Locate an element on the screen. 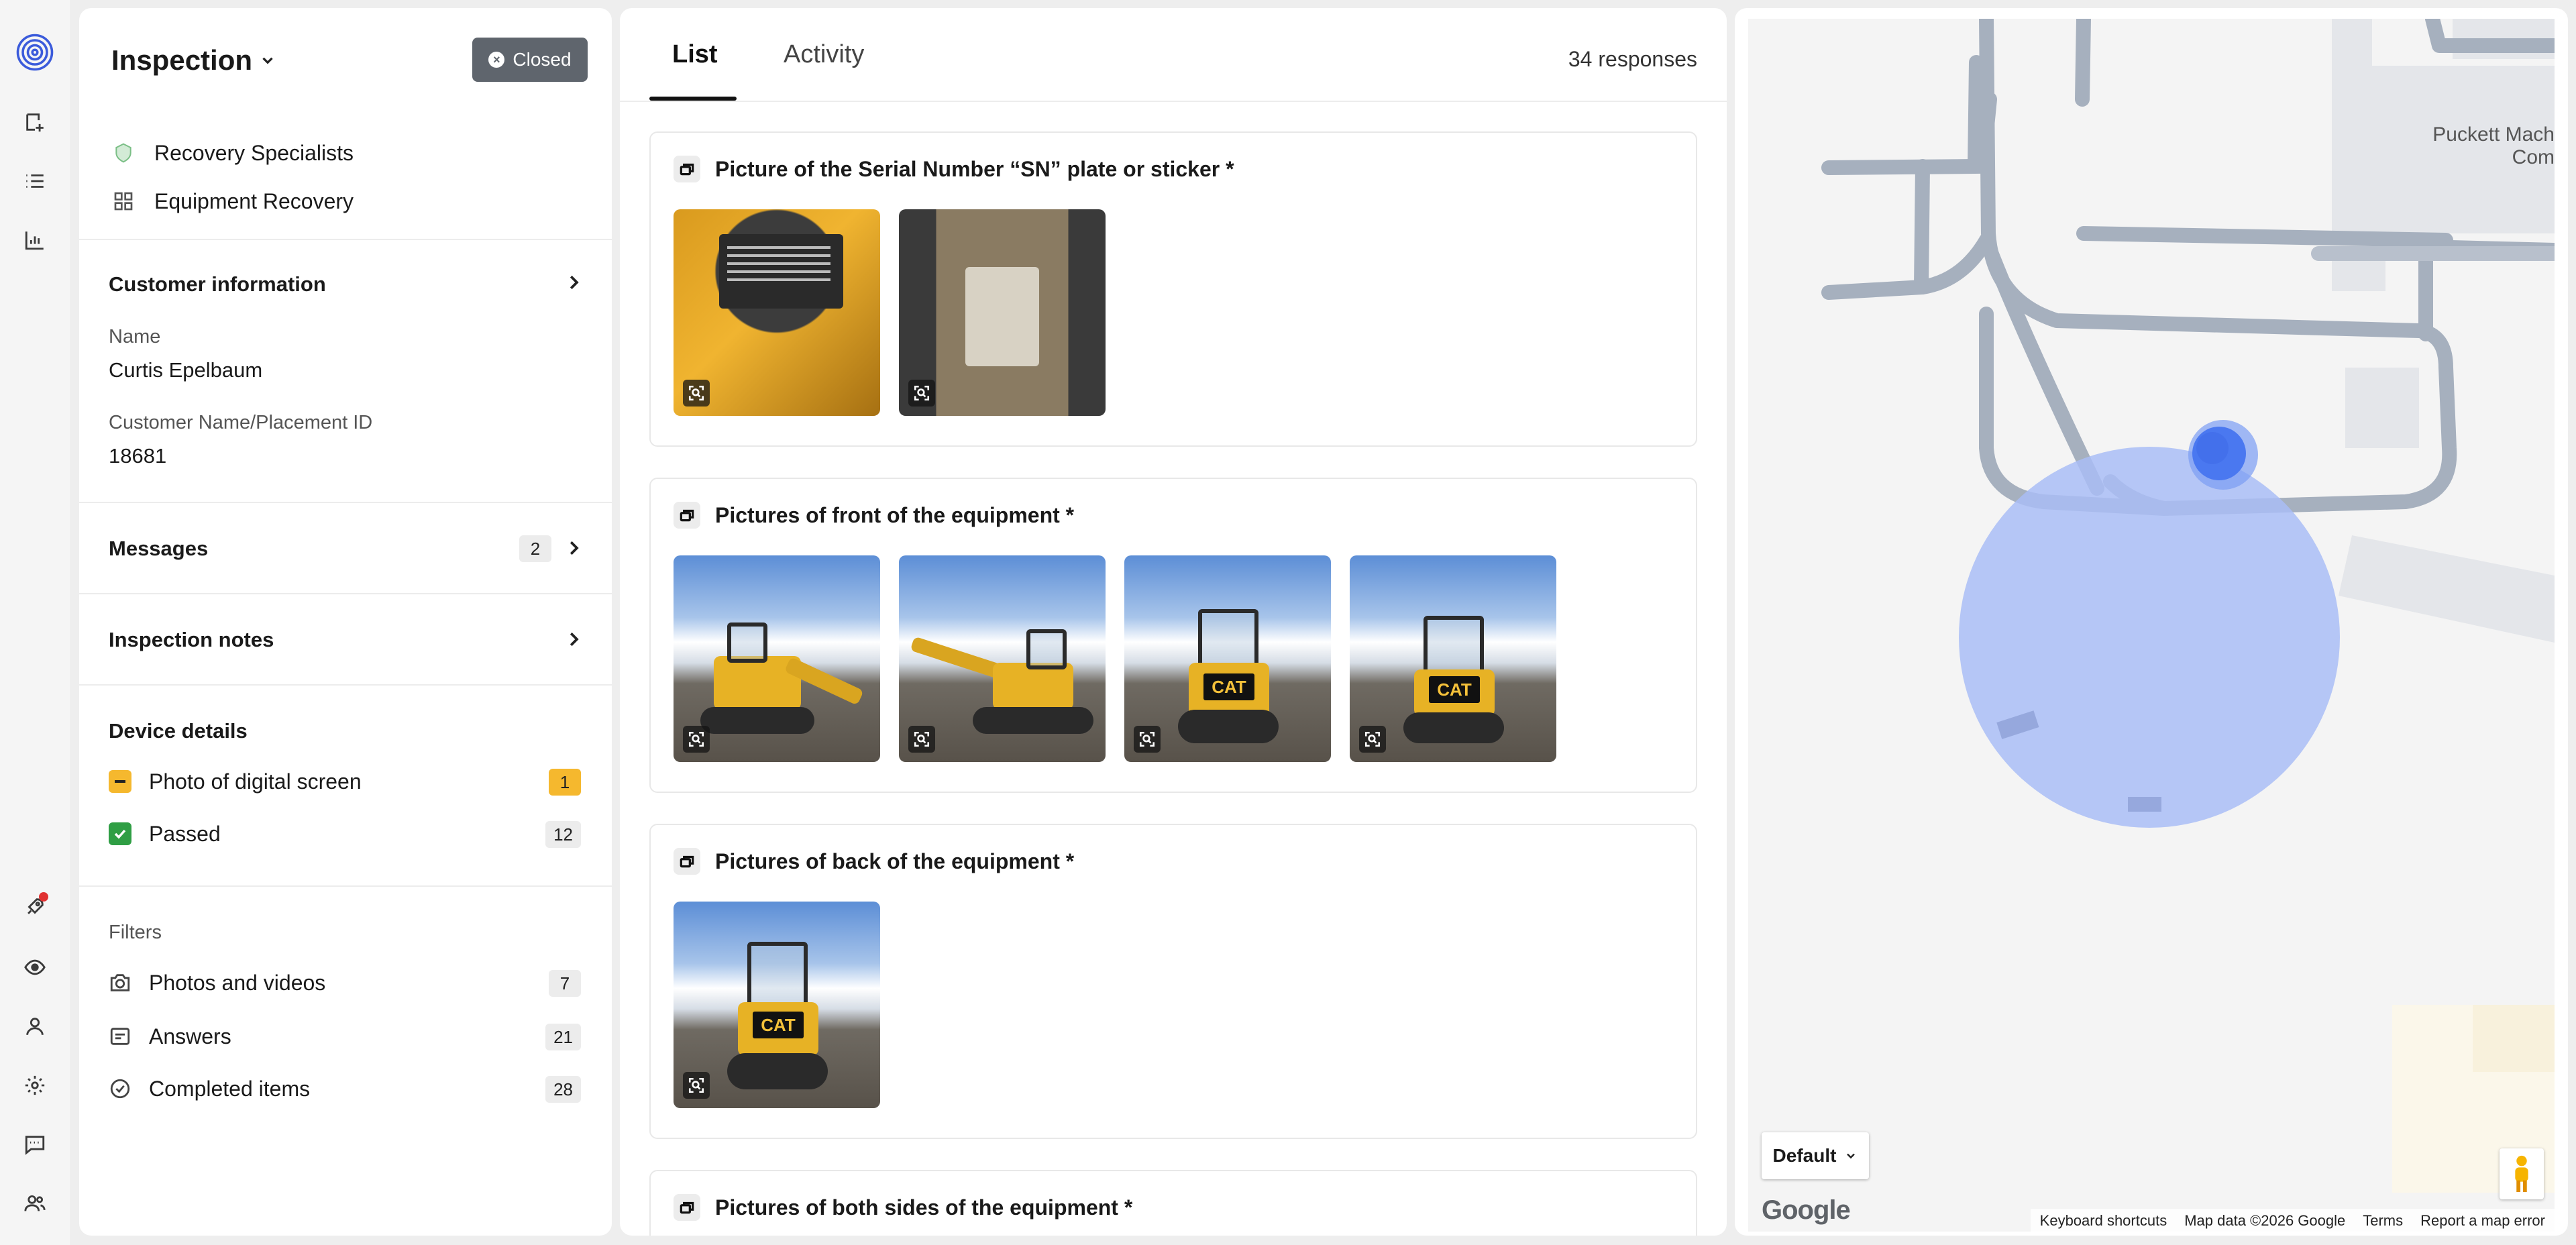  user-icon is located at coordinates (35, 1026).